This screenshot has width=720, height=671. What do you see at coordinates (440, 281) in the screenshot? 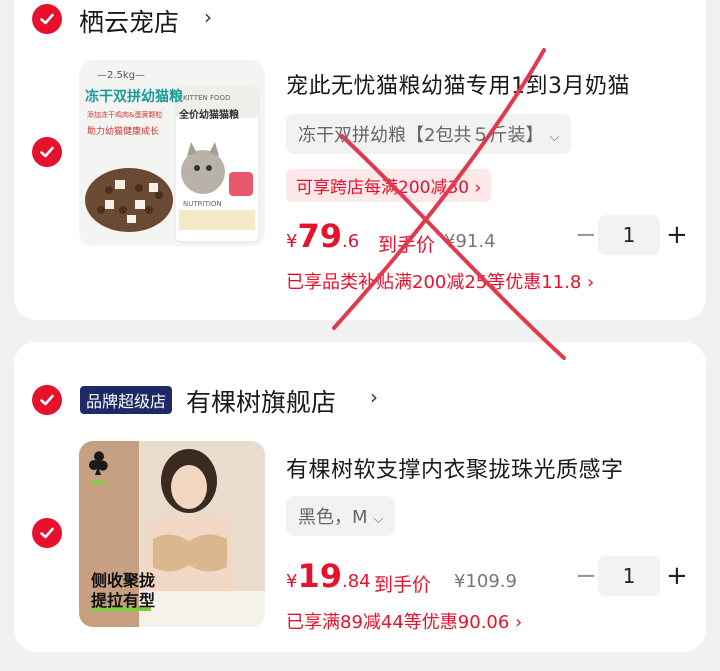
I see `discount-detail: 已享品类补贴满200减25等优惠11.8 ›` at bounding box center [440, 281].